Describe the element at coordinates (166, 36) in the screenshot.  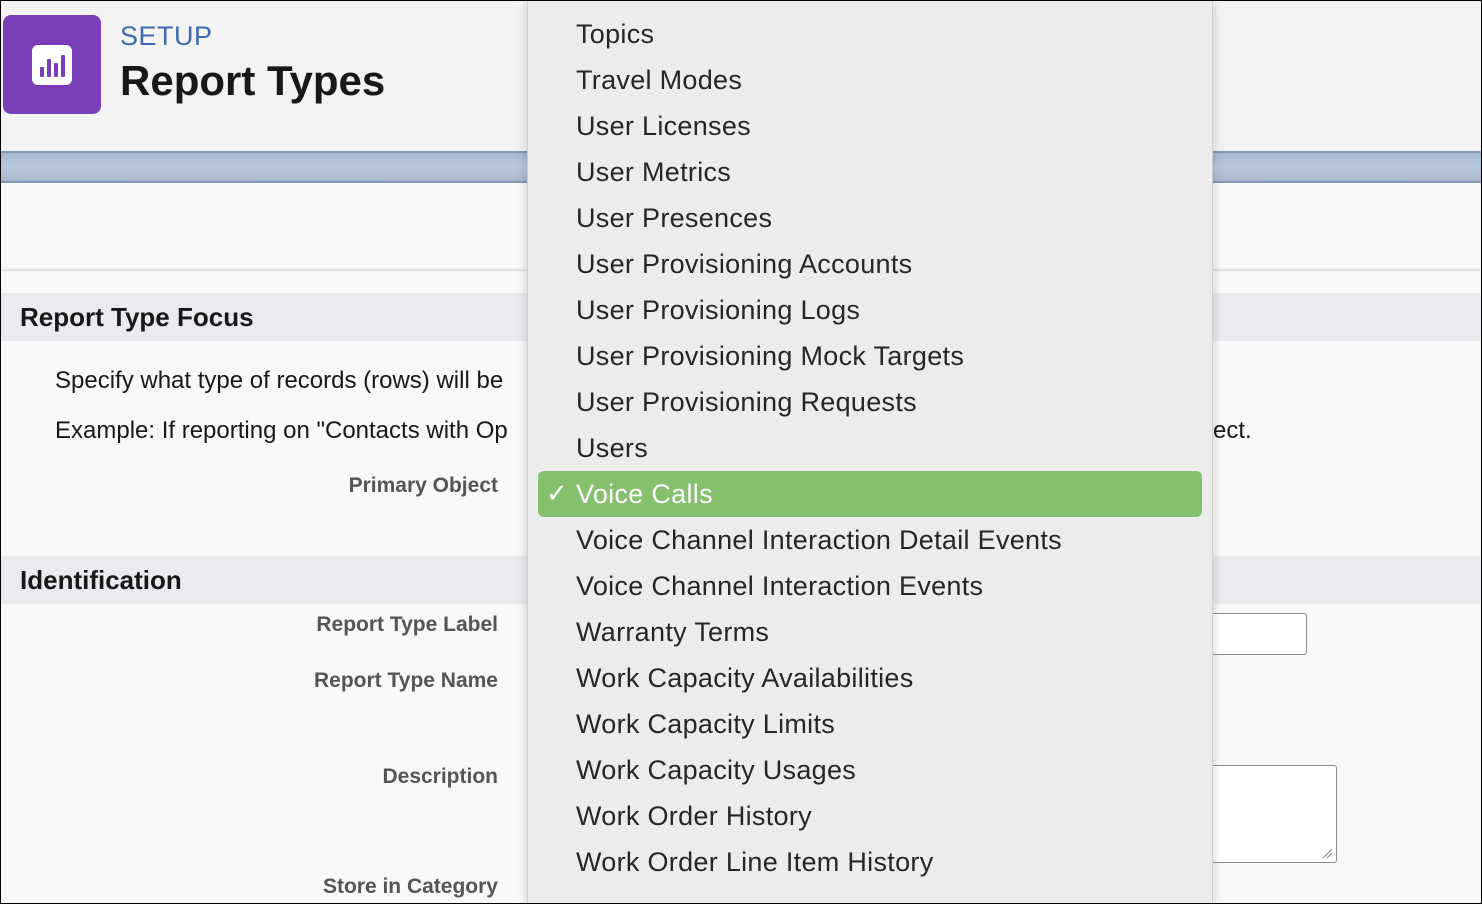
I see `breadcrumb: SETUP` at that location.